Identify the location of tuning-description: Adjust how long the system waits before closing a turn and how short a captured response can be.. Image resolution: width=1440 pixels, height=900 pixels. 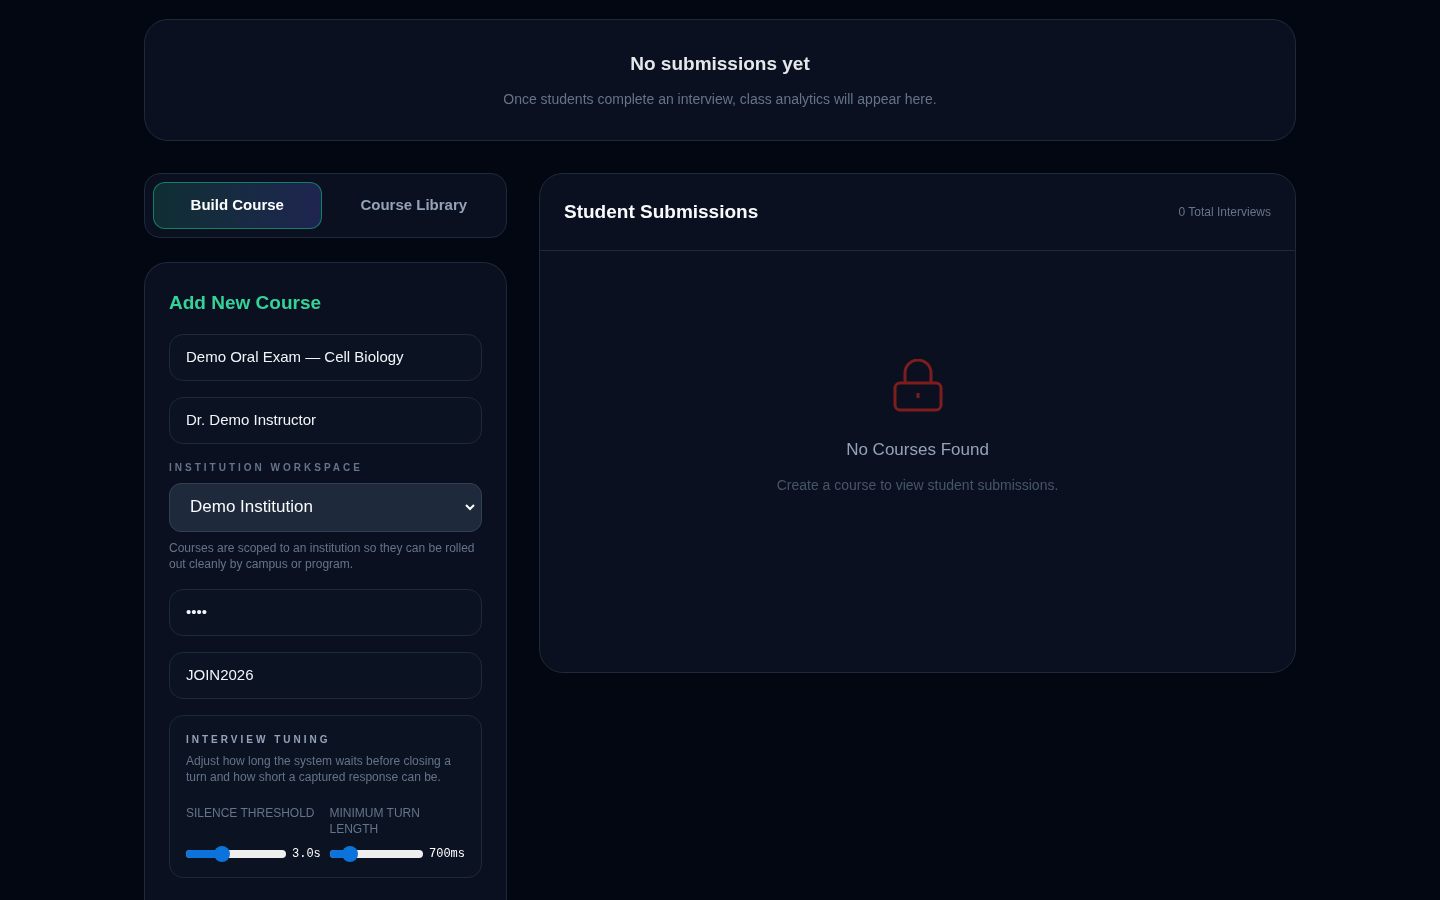
(319, 768).